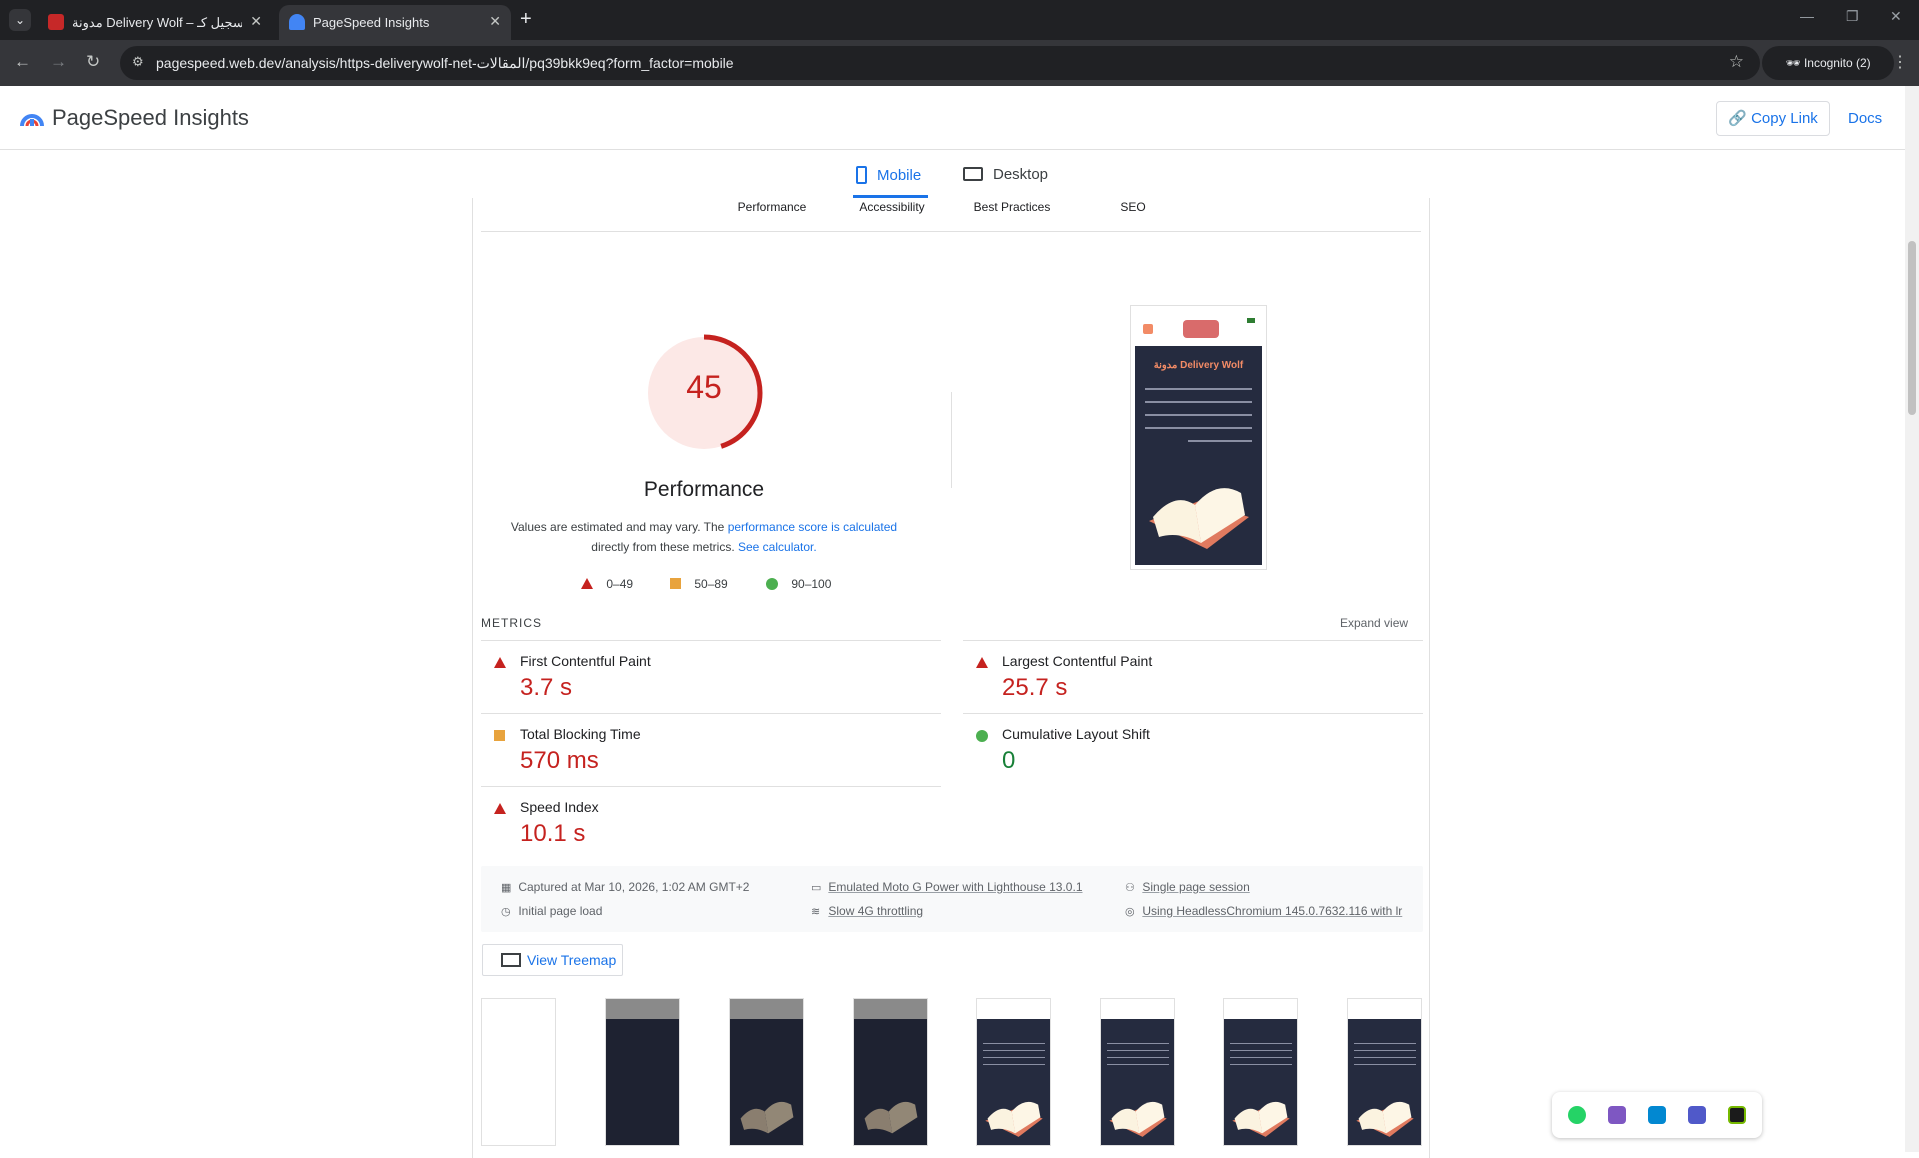 This screenshot has height=1158, width=1919. What do you see at coordinates (1900, 62) in the screenshot?
I see `more-menu-icon: ⋮` at bounding box center [1900, 62].